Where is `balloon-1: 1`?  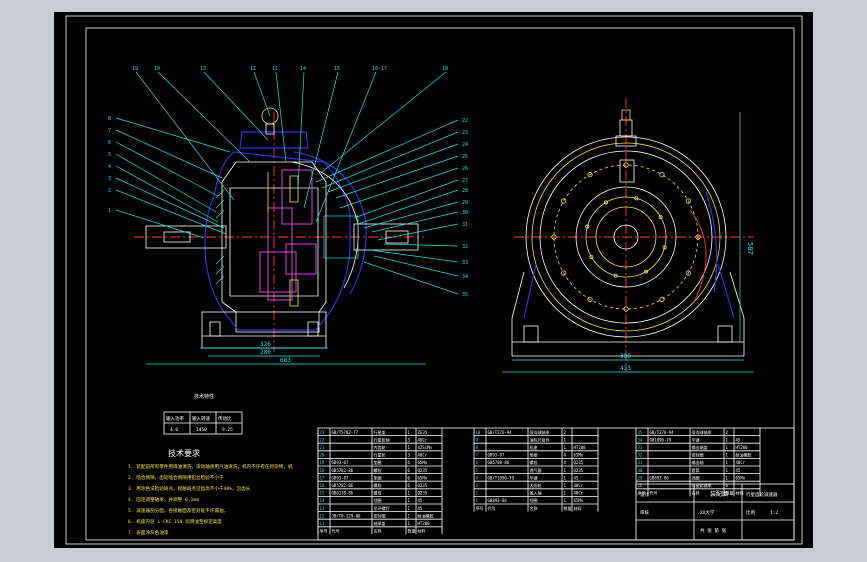
balloon-1: 1 is located at coordinates (109, 211).